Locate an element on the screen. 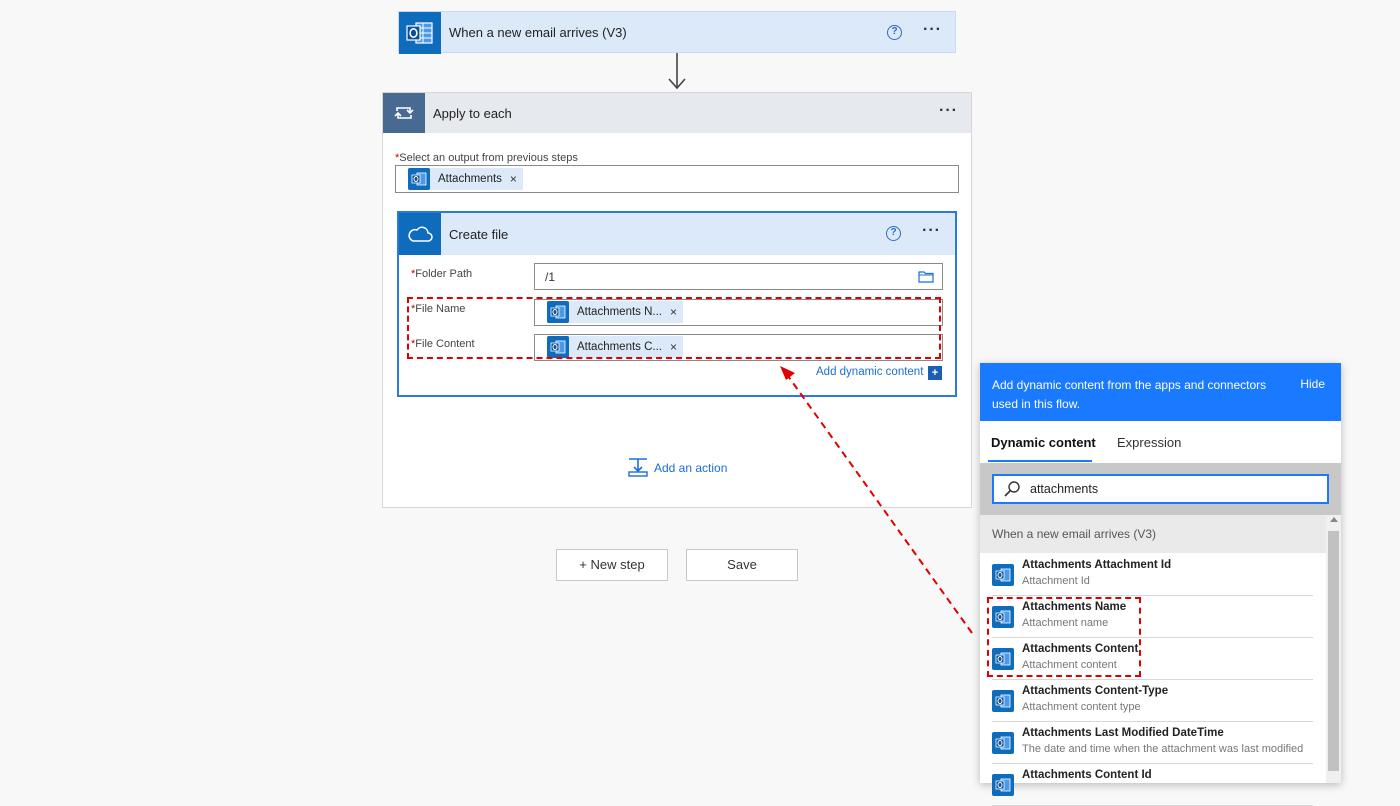 Image resolution: width=1400 pixels, height=806 pixels. tab-dynamic-content: Dynamic content is located at coordinates (1043, 442).